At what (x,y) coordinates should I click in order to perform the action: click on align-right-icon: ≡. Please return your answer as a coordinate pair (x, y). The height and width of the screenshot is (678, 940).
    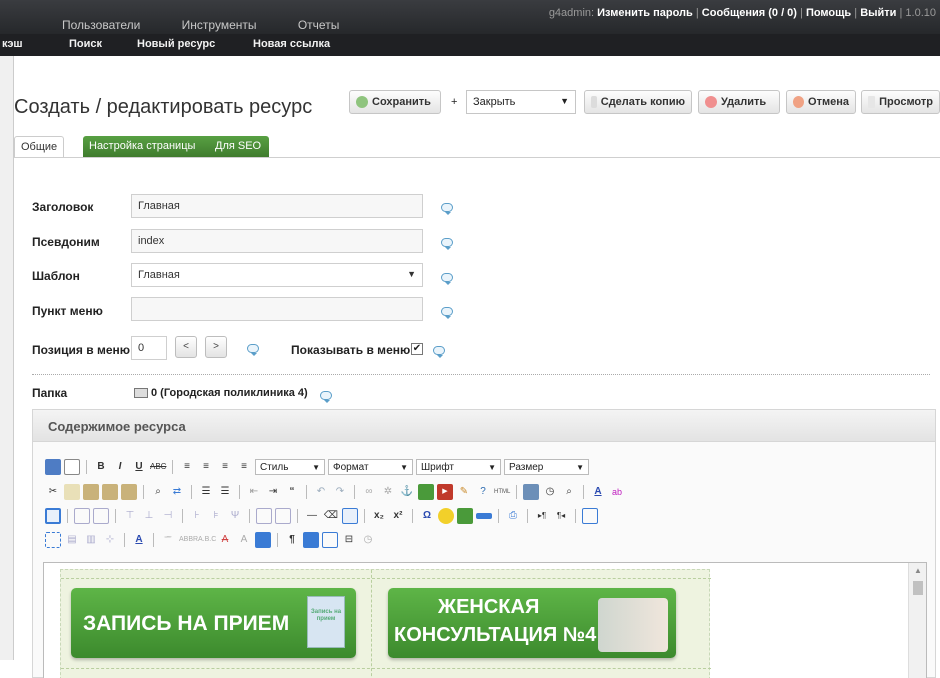
    Looking at the image, I should click on (225, 467).